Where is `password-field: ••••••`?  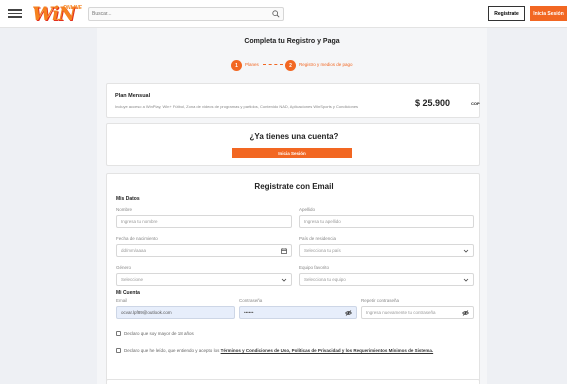
password-field: •••••• is located at coordinates (298, 312).